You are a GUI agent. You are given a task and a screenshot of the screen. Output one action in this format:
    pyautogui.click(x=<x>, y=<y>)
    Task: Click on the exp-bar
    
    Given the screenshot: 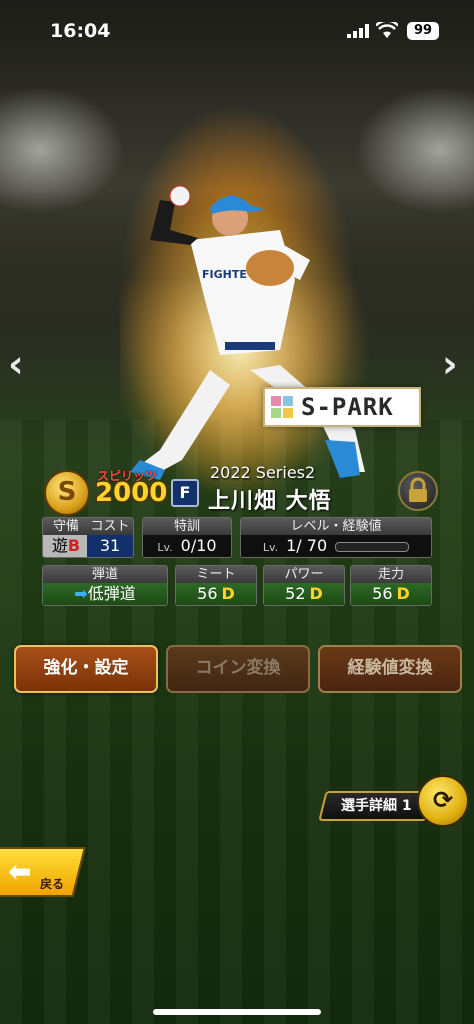 What is the action you would take?
    pyautogui.click(x=372, y=546)
    